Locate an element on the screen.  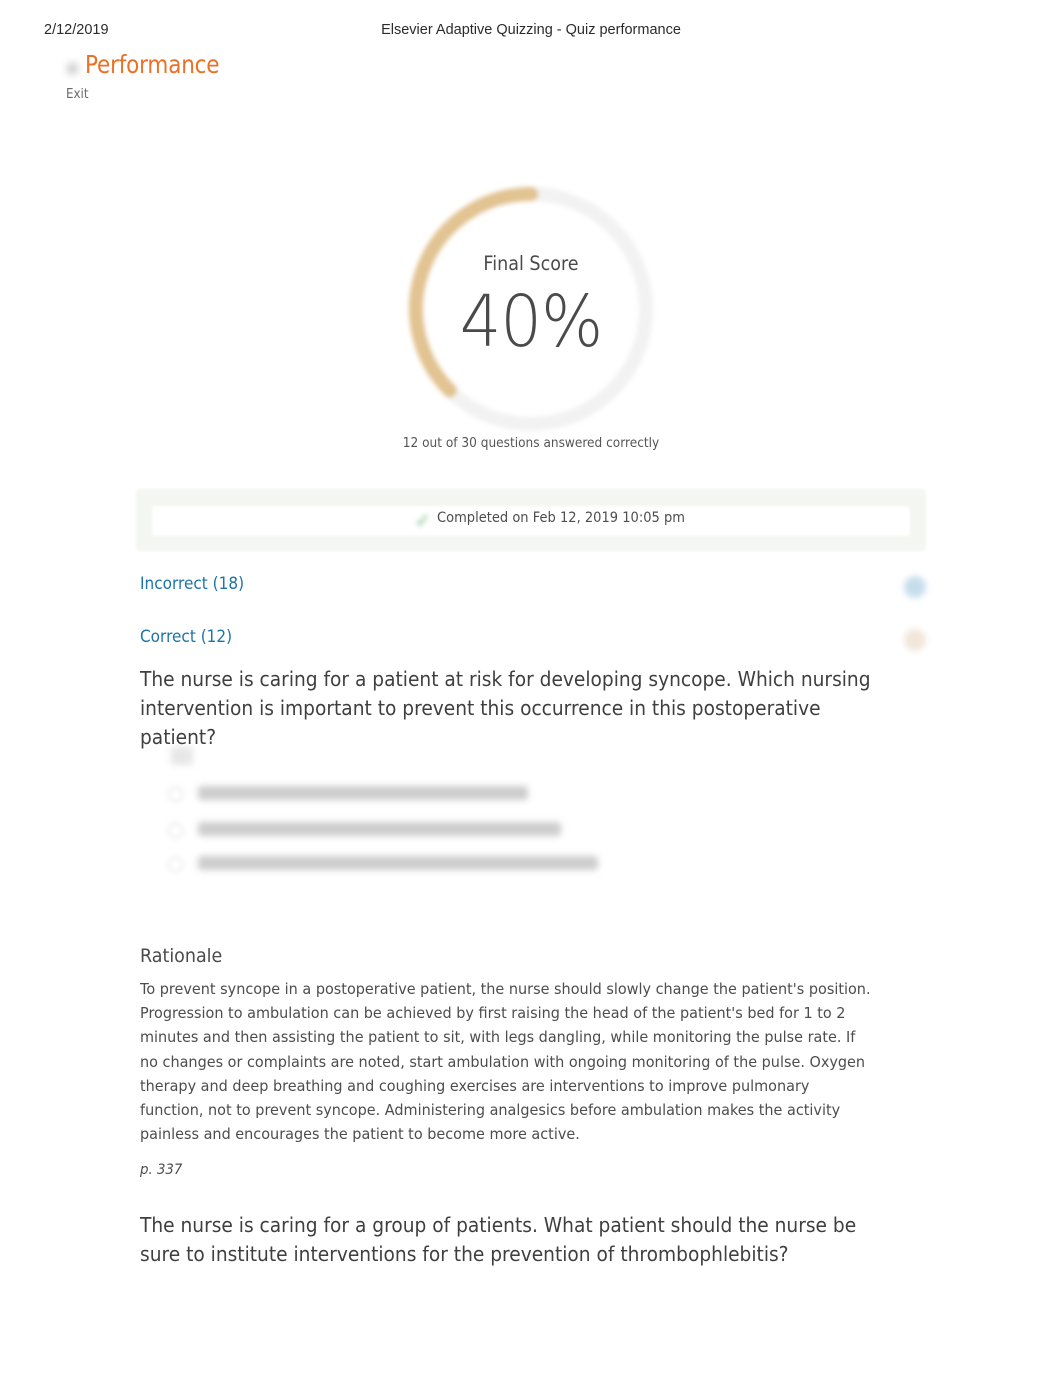
green-check-icon: ✓ is located at coordinates (423, 521).